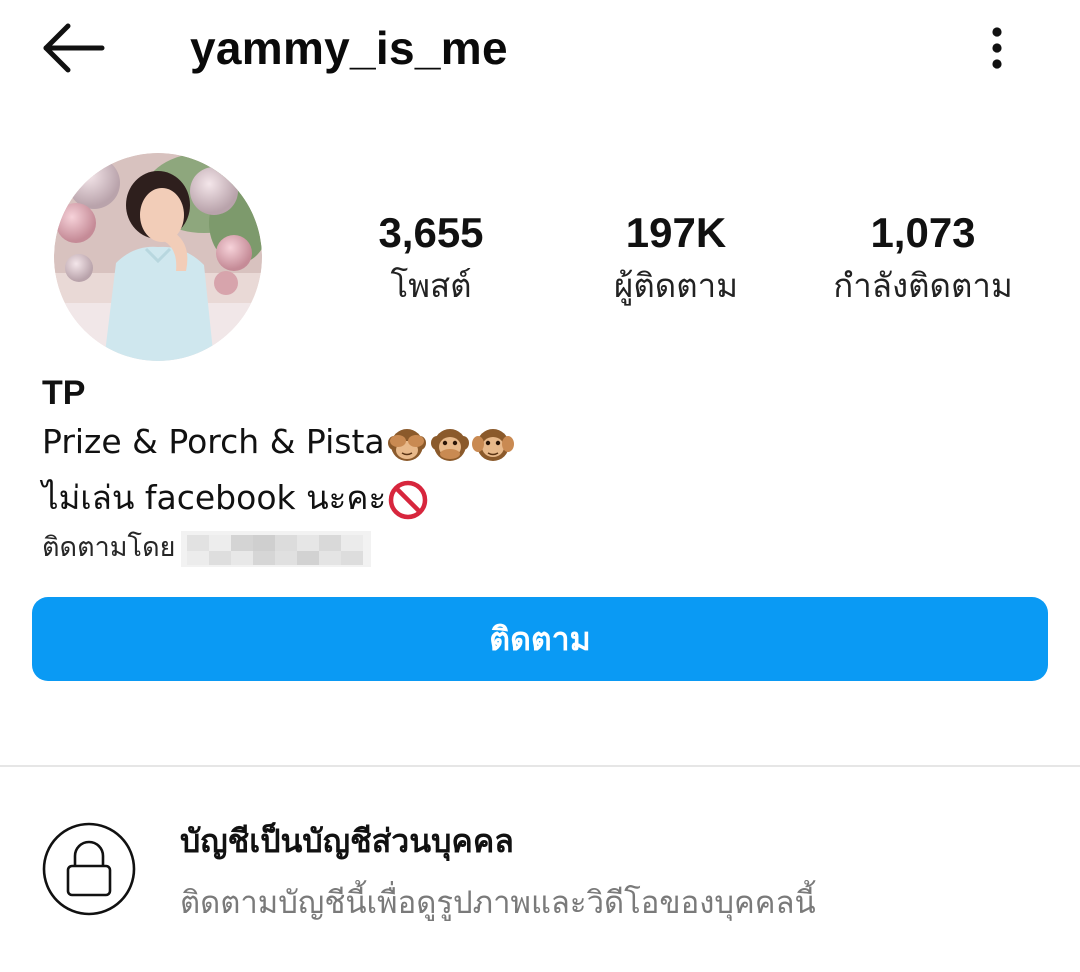  I want to click on bio-line-2-text: ไม่เล่น facebook นะคะ, so click(214, 497).